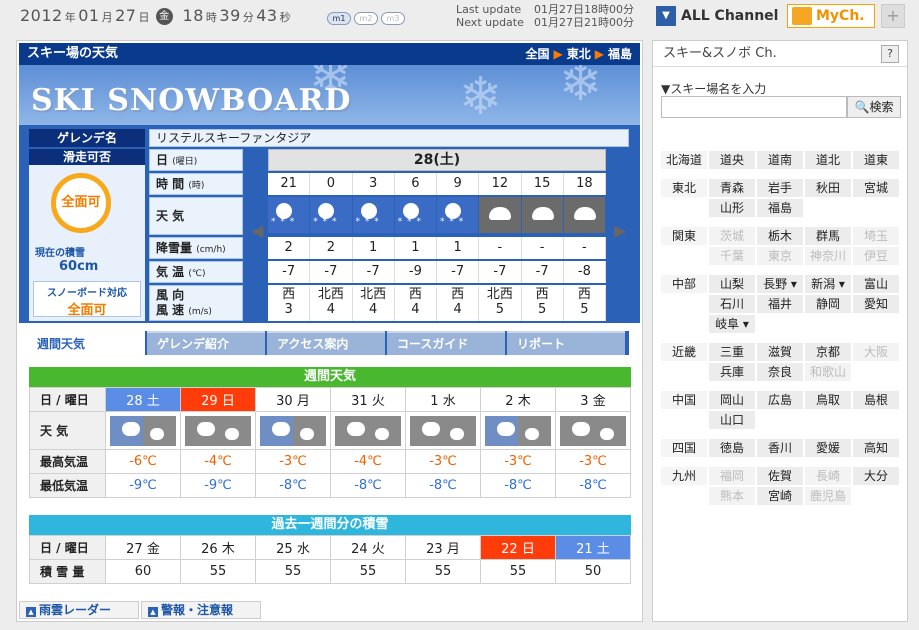 This screenshot has height=630, width=919. Describe the element at coordinates (732, 400) in the screenshot. I see `pref-link: 岡山` at that location.